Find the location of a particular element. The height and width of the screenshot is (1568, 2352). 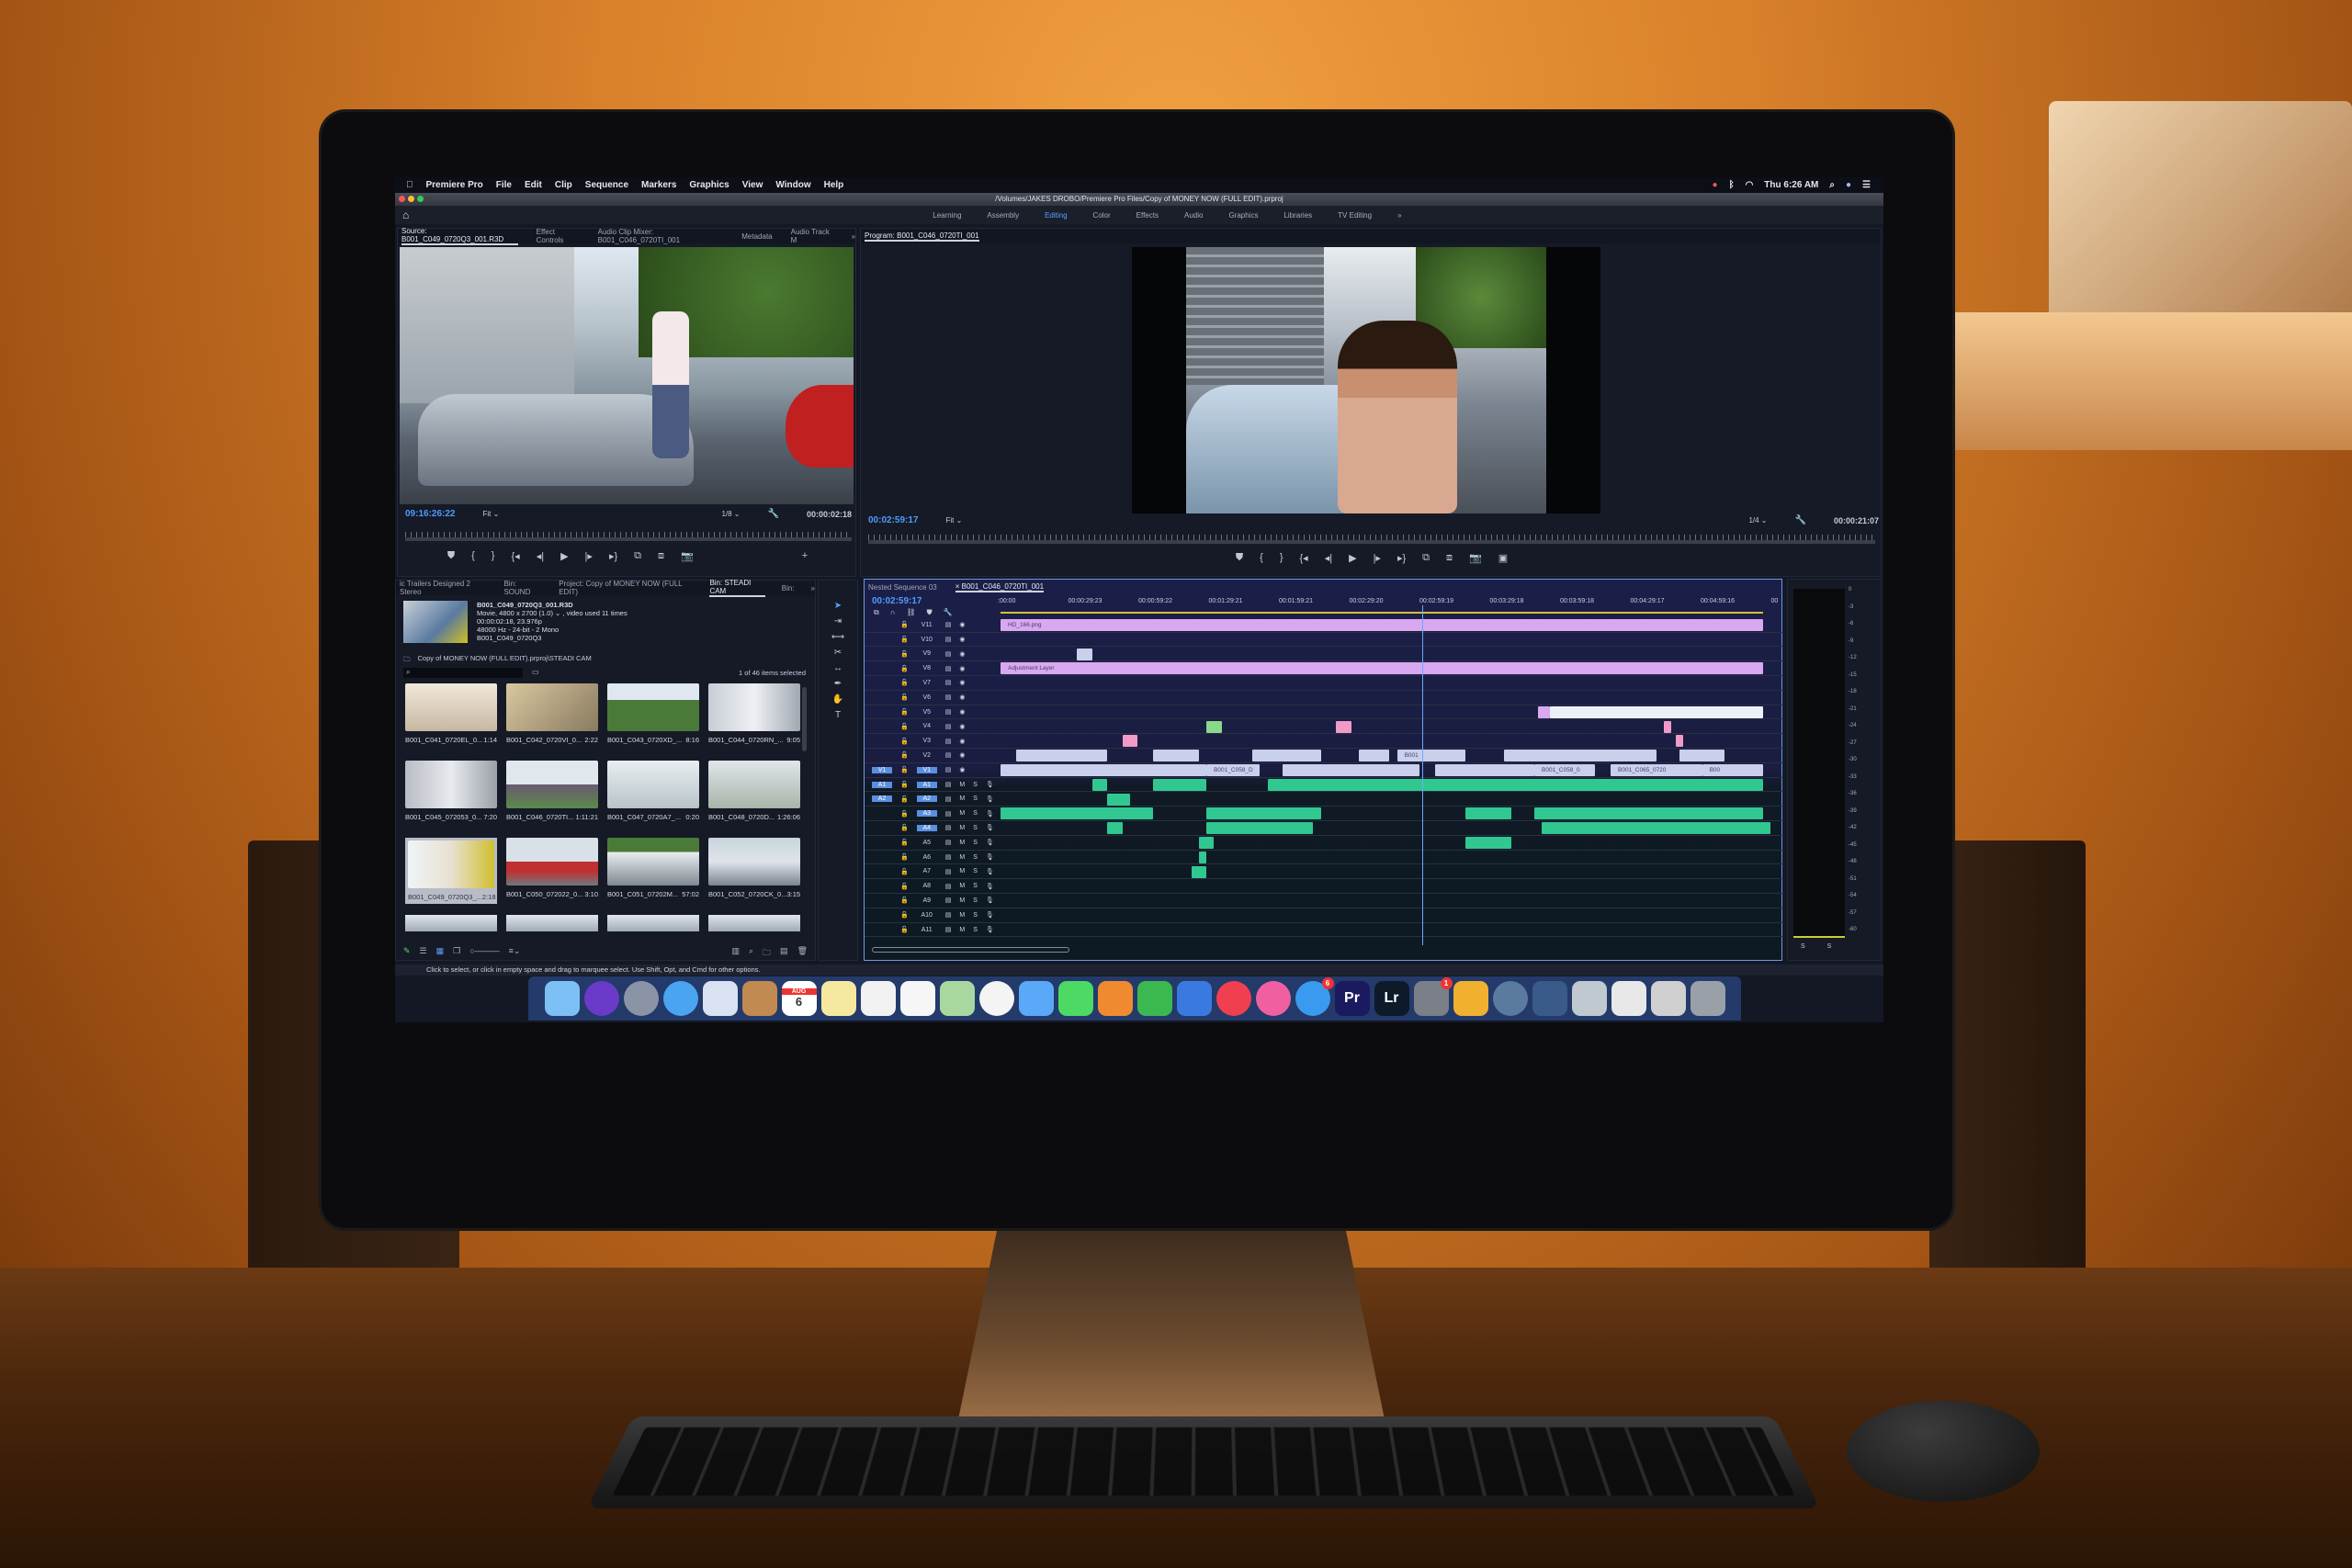

maps-icon is located at coordinates (958, 999).